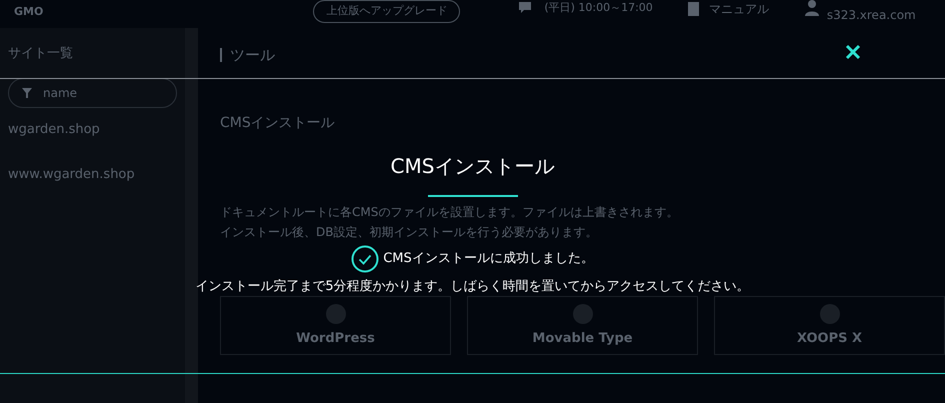  I want to click on cms-card: WordPress, so click(335, 325).